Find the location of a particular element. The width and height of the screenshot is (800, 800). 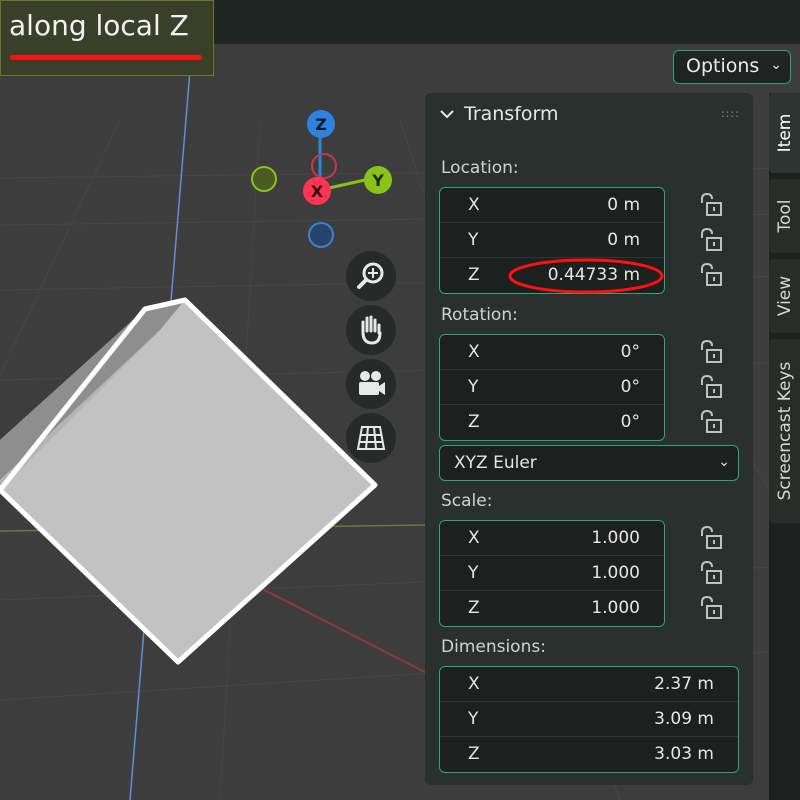

location-z-field: Z 0.44733 m is located at coordinates (552, 276).